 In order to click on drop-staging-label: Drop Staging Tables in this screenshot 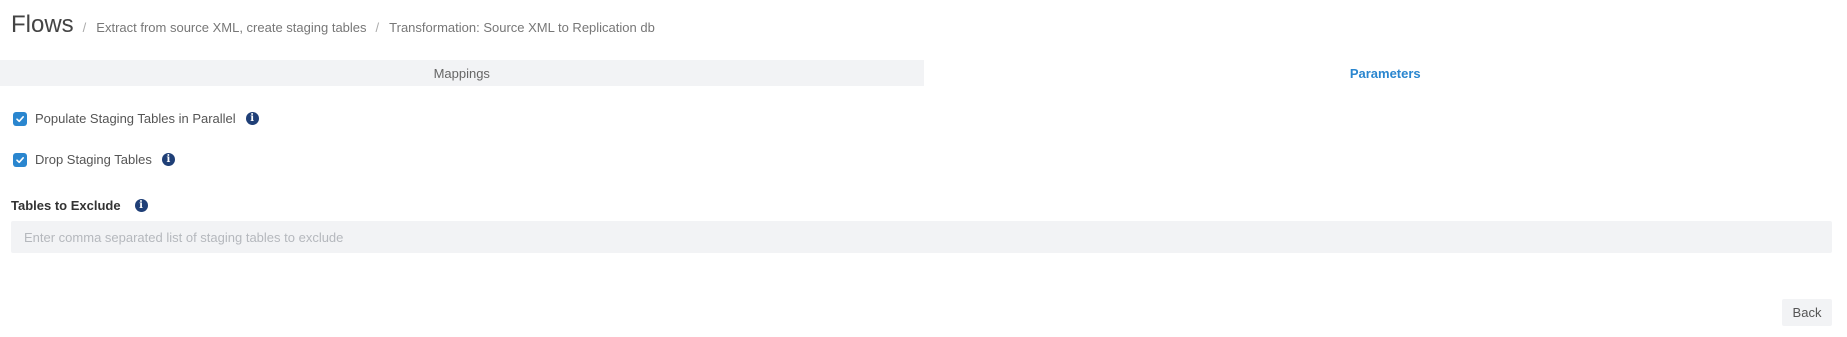, I will do `click(93, 159)`.